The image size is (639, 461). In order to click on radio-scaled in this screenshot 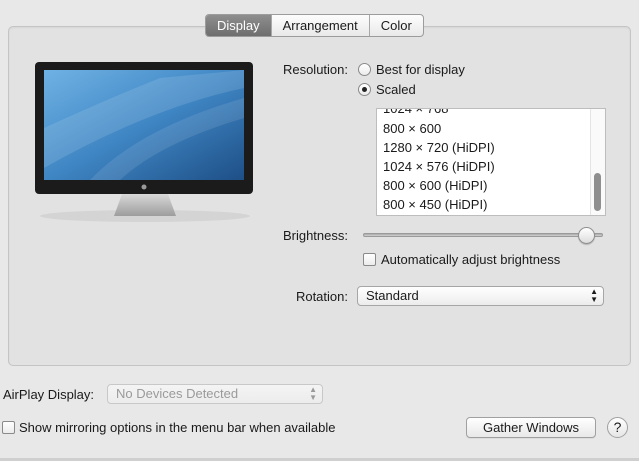, I will do `click(364, 89)`.